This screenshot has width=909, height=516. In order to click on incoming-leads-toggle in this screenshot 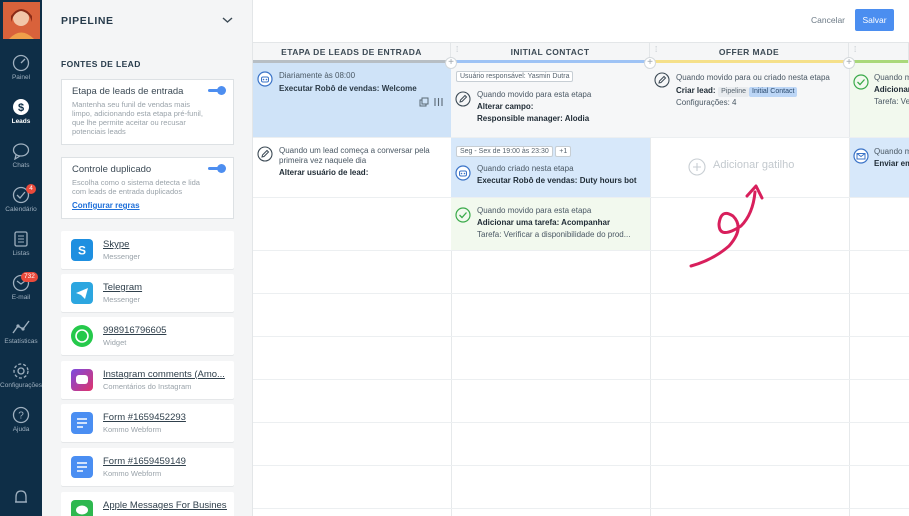, I will do `click(217, 90)`.